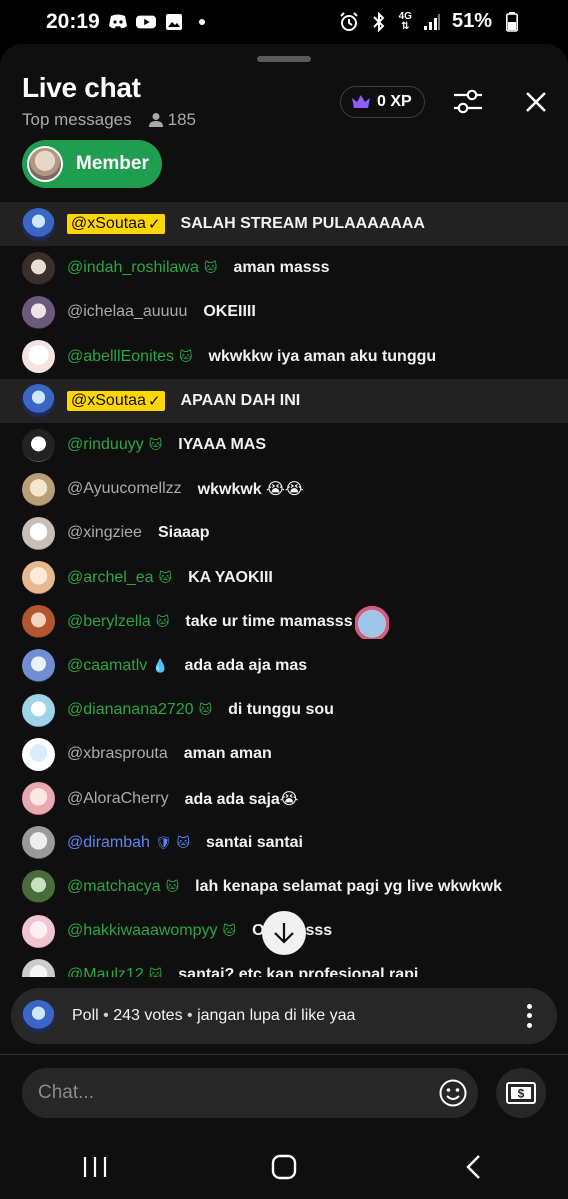 The height and width of the screenshot is (1199, 568). What do you see at coordinates (118, 622) in the screenshot?
I see `message-author: @berylzella 🐱` at bounding box center [118, 622].